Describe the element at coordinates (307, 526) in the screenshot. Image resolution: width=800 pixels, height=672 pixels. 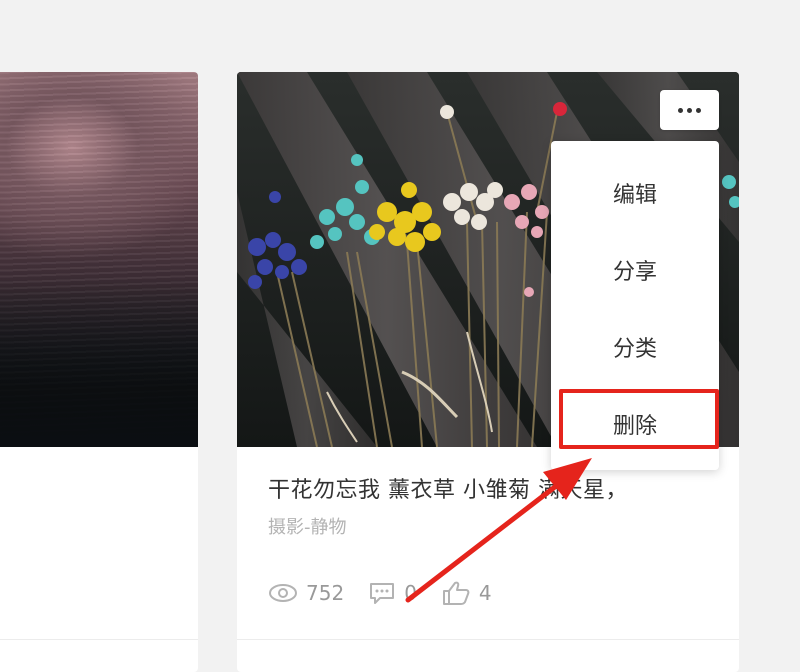
I see `card-category-tag: 摄影-静物` at that location.